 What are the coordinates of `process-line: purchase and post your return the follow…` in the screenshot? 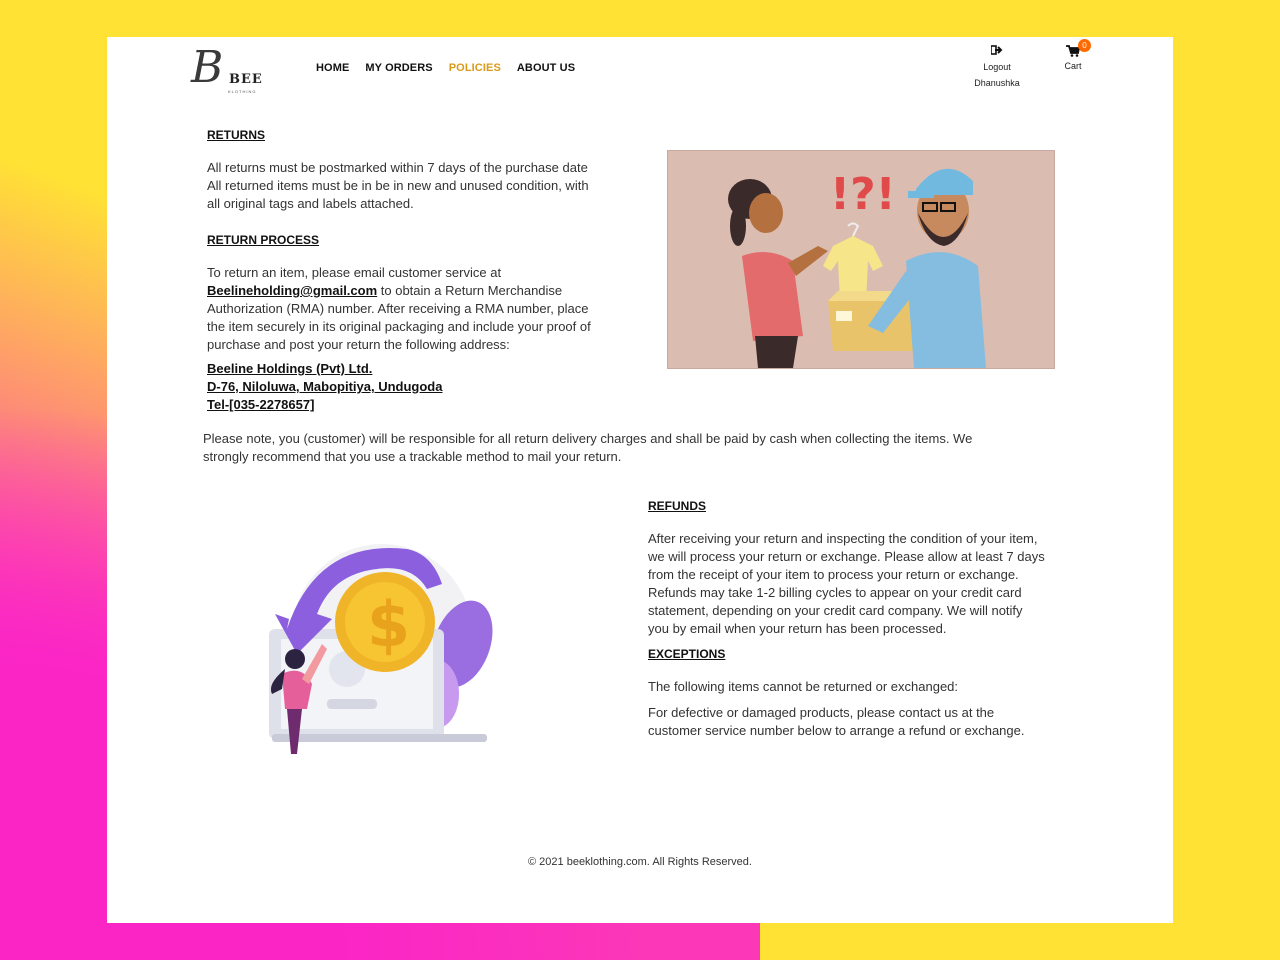 It's located at (358, 344).